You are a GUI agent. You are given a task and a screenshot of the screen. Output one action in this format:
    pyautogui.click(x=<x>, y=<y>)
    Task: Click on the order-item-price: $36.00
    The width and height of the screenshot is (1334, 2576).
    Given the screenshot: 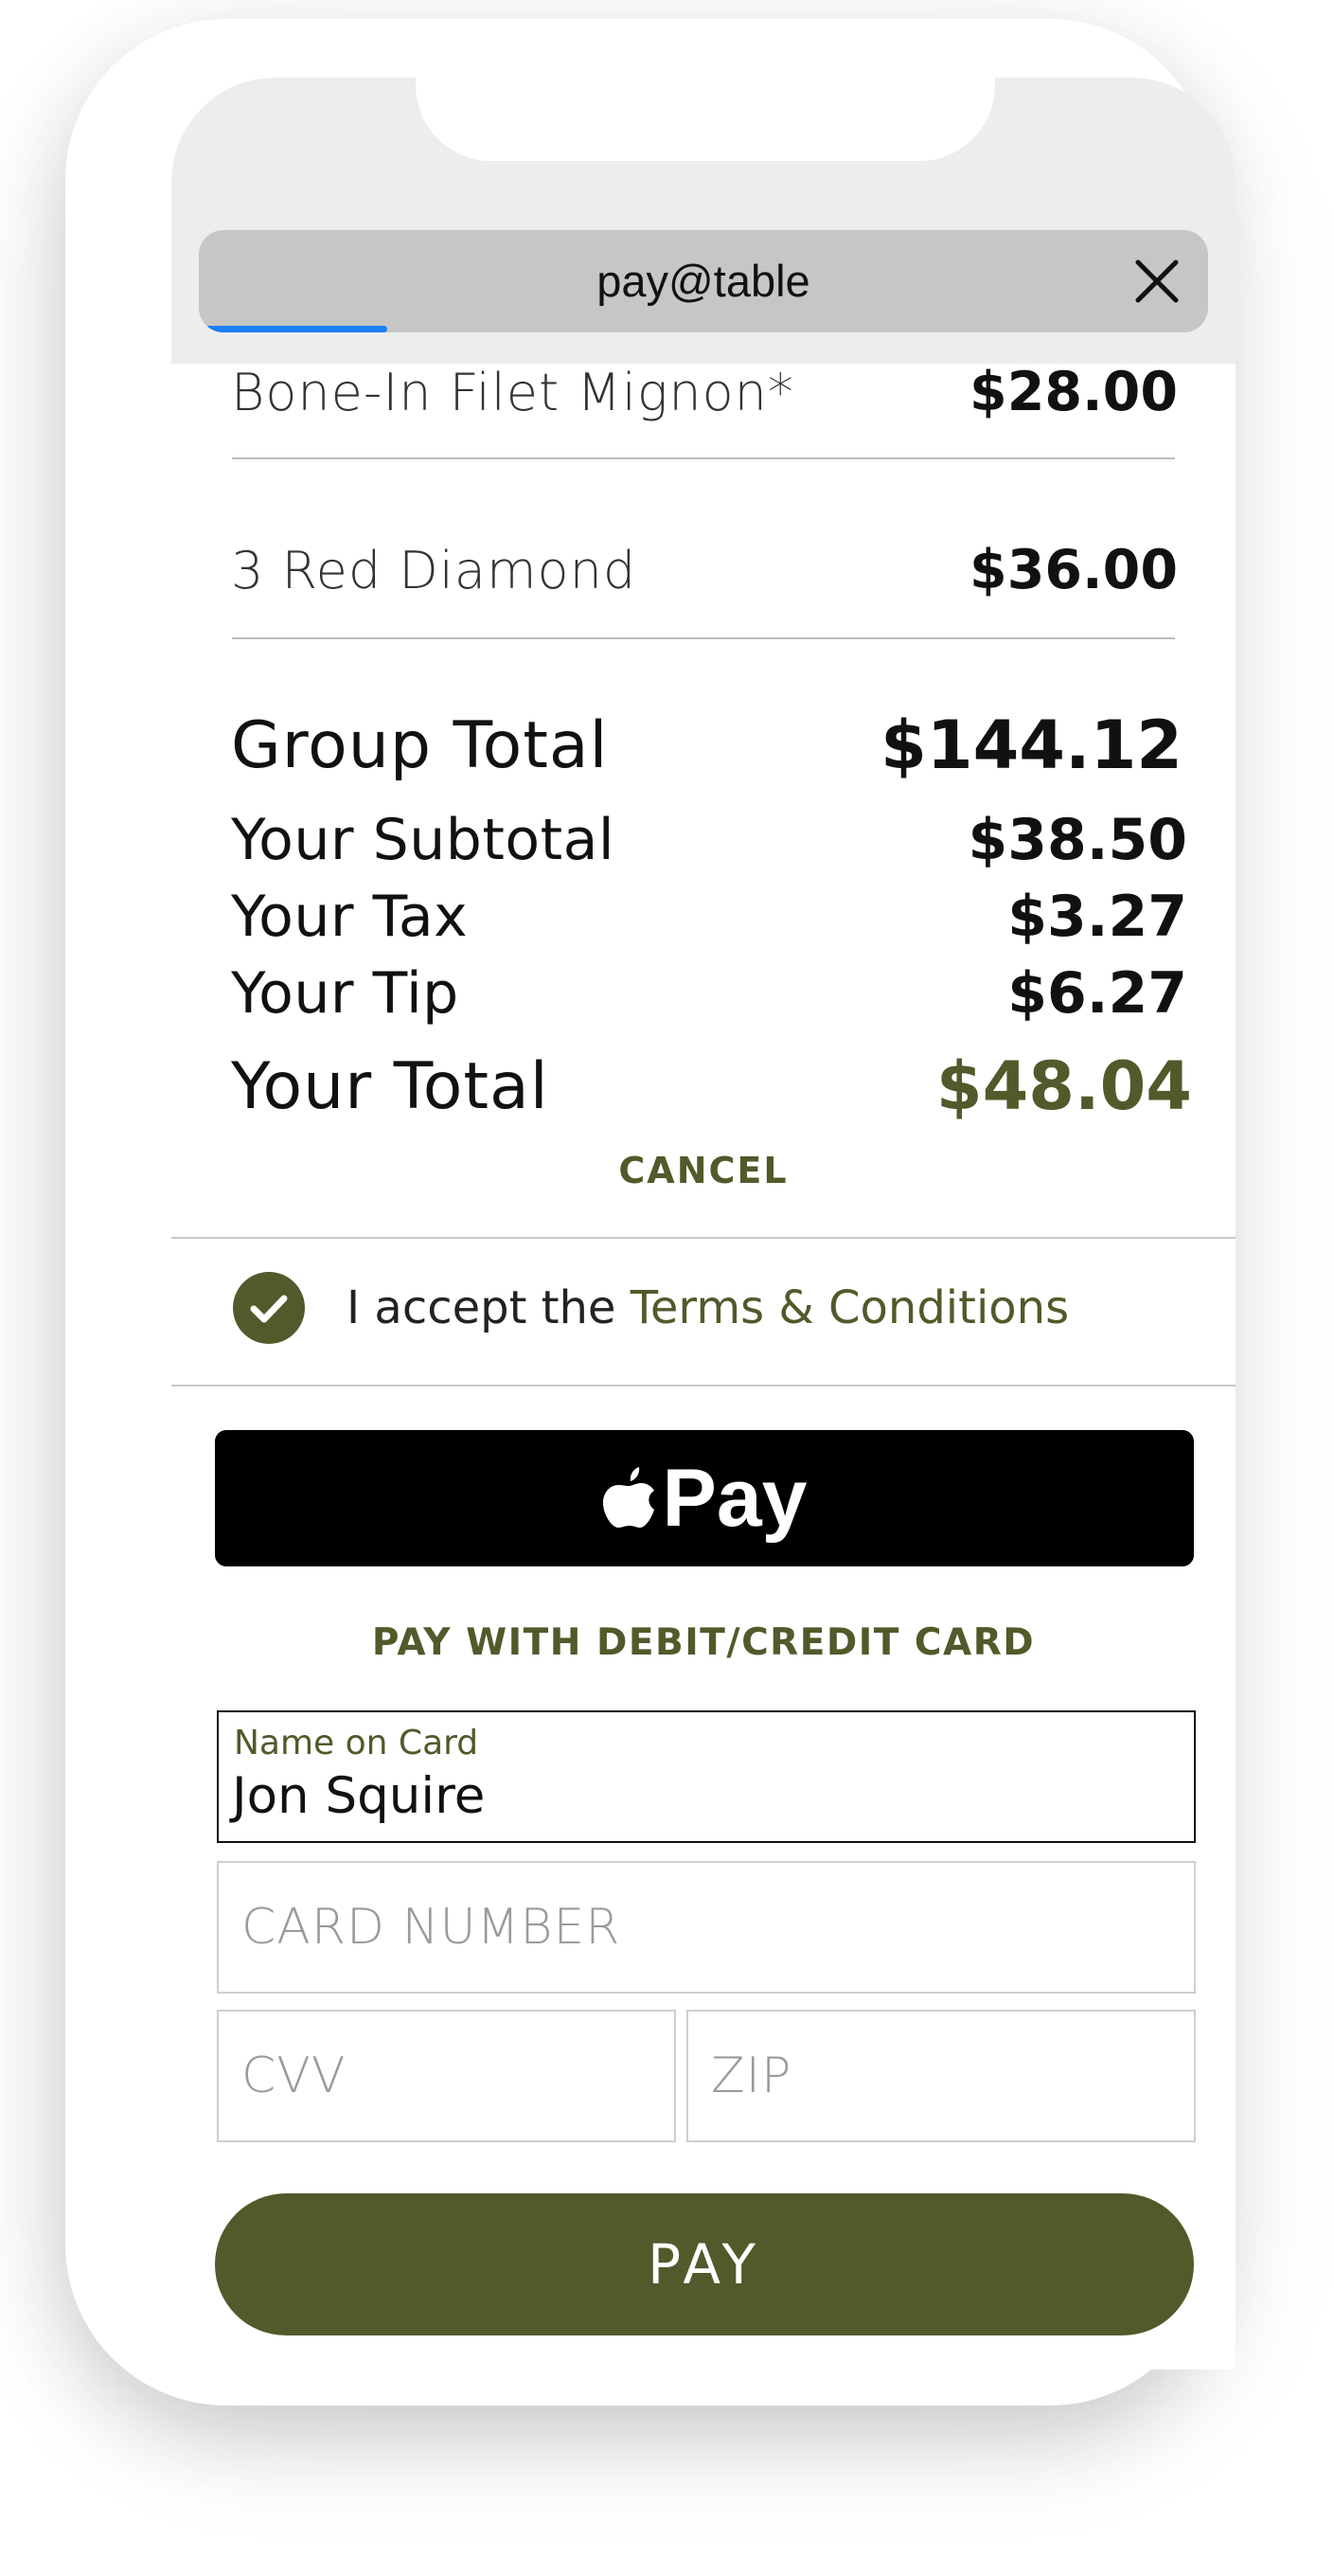 What is the action you would take?
    pyautogui.click(x=1073, y=570)
    